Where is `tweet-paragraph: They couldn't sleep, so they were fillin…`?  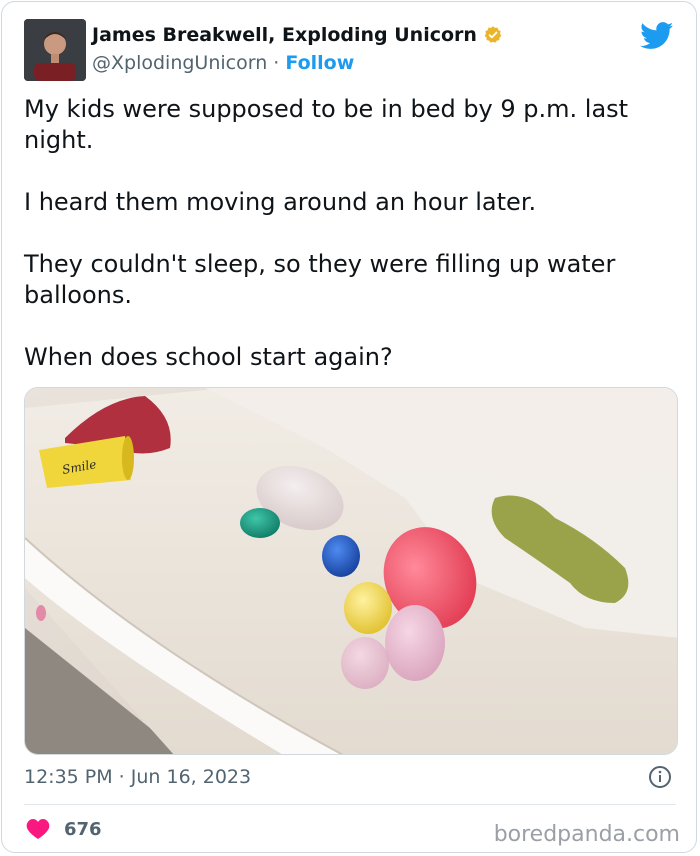 tweet-paragraph: They couldn't sleep, so they were fillin… is located at coordinates (320, 279).